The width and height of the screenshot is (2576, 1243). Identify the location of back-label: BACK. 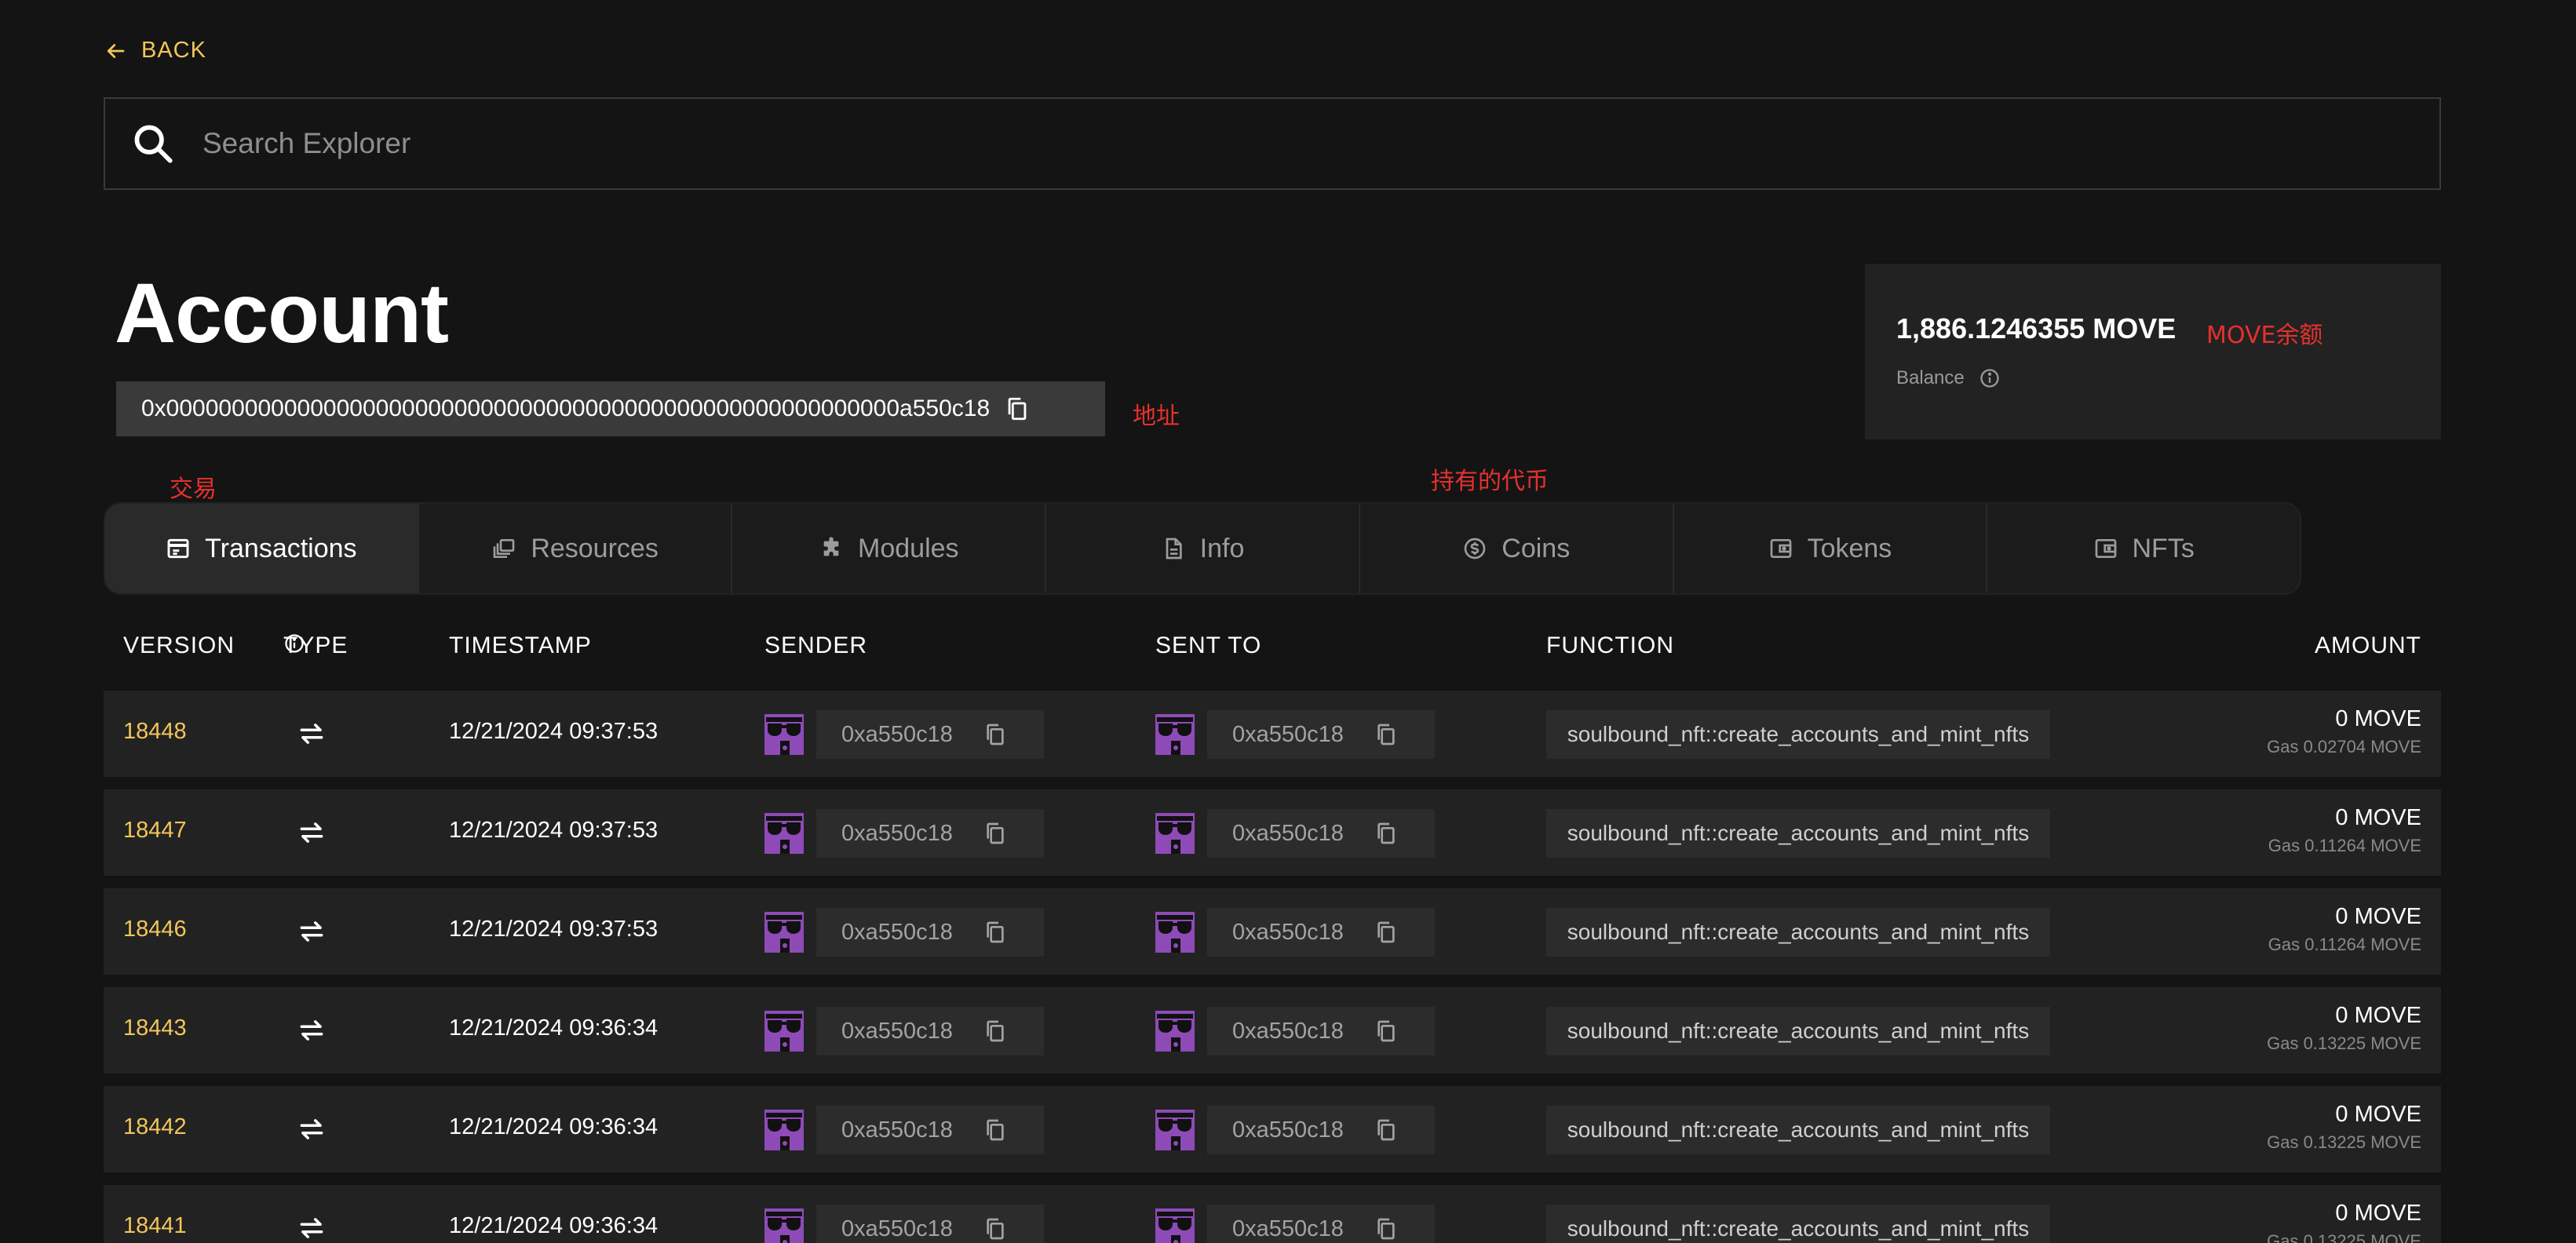
(173, 50).